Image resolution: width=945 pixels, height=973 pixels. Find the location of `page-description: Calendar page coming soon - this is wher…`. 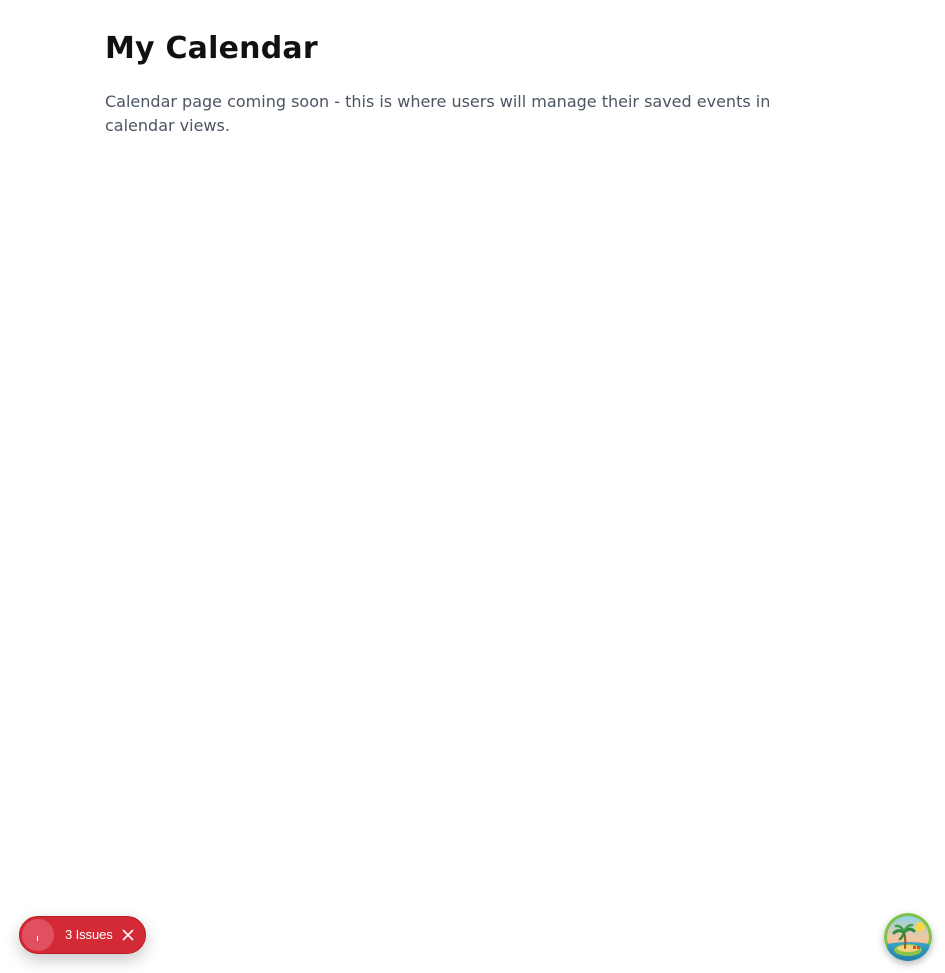

page-description: Calendar page coming soon - this is wher… is located at coordinates (438, 113).